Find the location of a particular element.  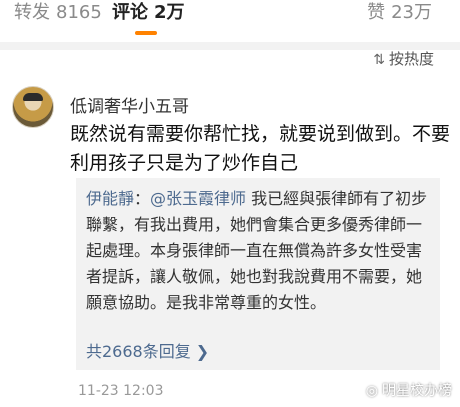

reply-author: 伊能靜 is located at coordinates (110, 198).